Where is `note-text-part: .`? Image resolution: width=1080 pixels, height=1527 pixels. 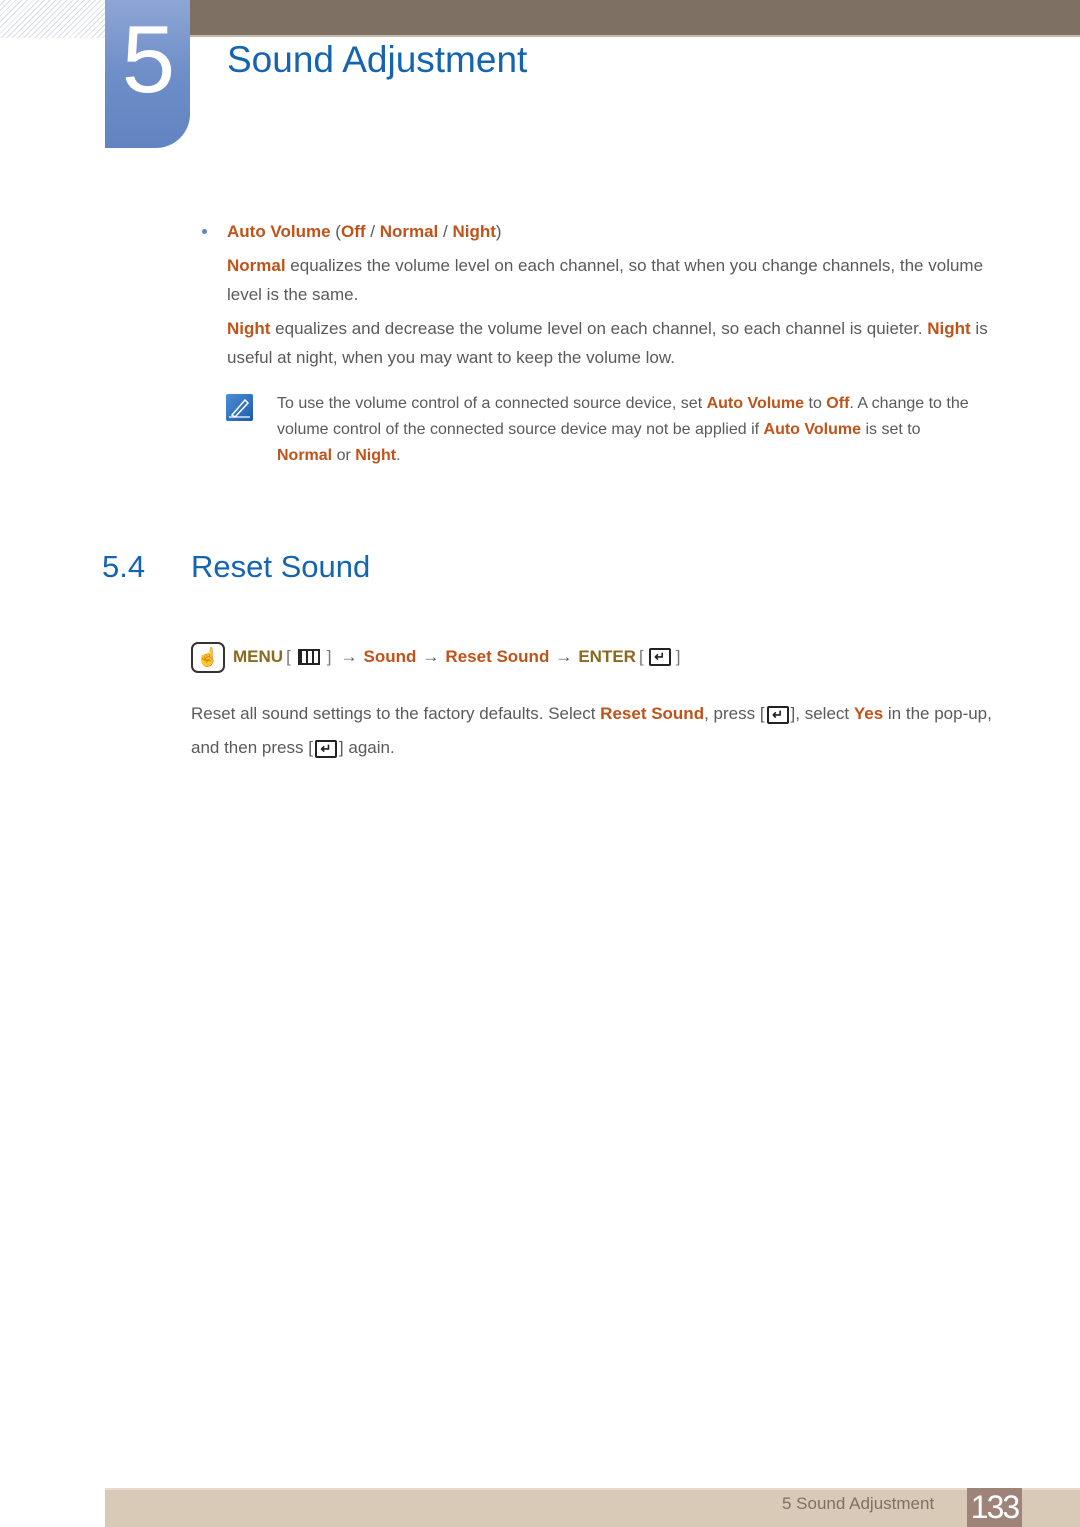
note-text-part: . is located at coordinates (398, 455).